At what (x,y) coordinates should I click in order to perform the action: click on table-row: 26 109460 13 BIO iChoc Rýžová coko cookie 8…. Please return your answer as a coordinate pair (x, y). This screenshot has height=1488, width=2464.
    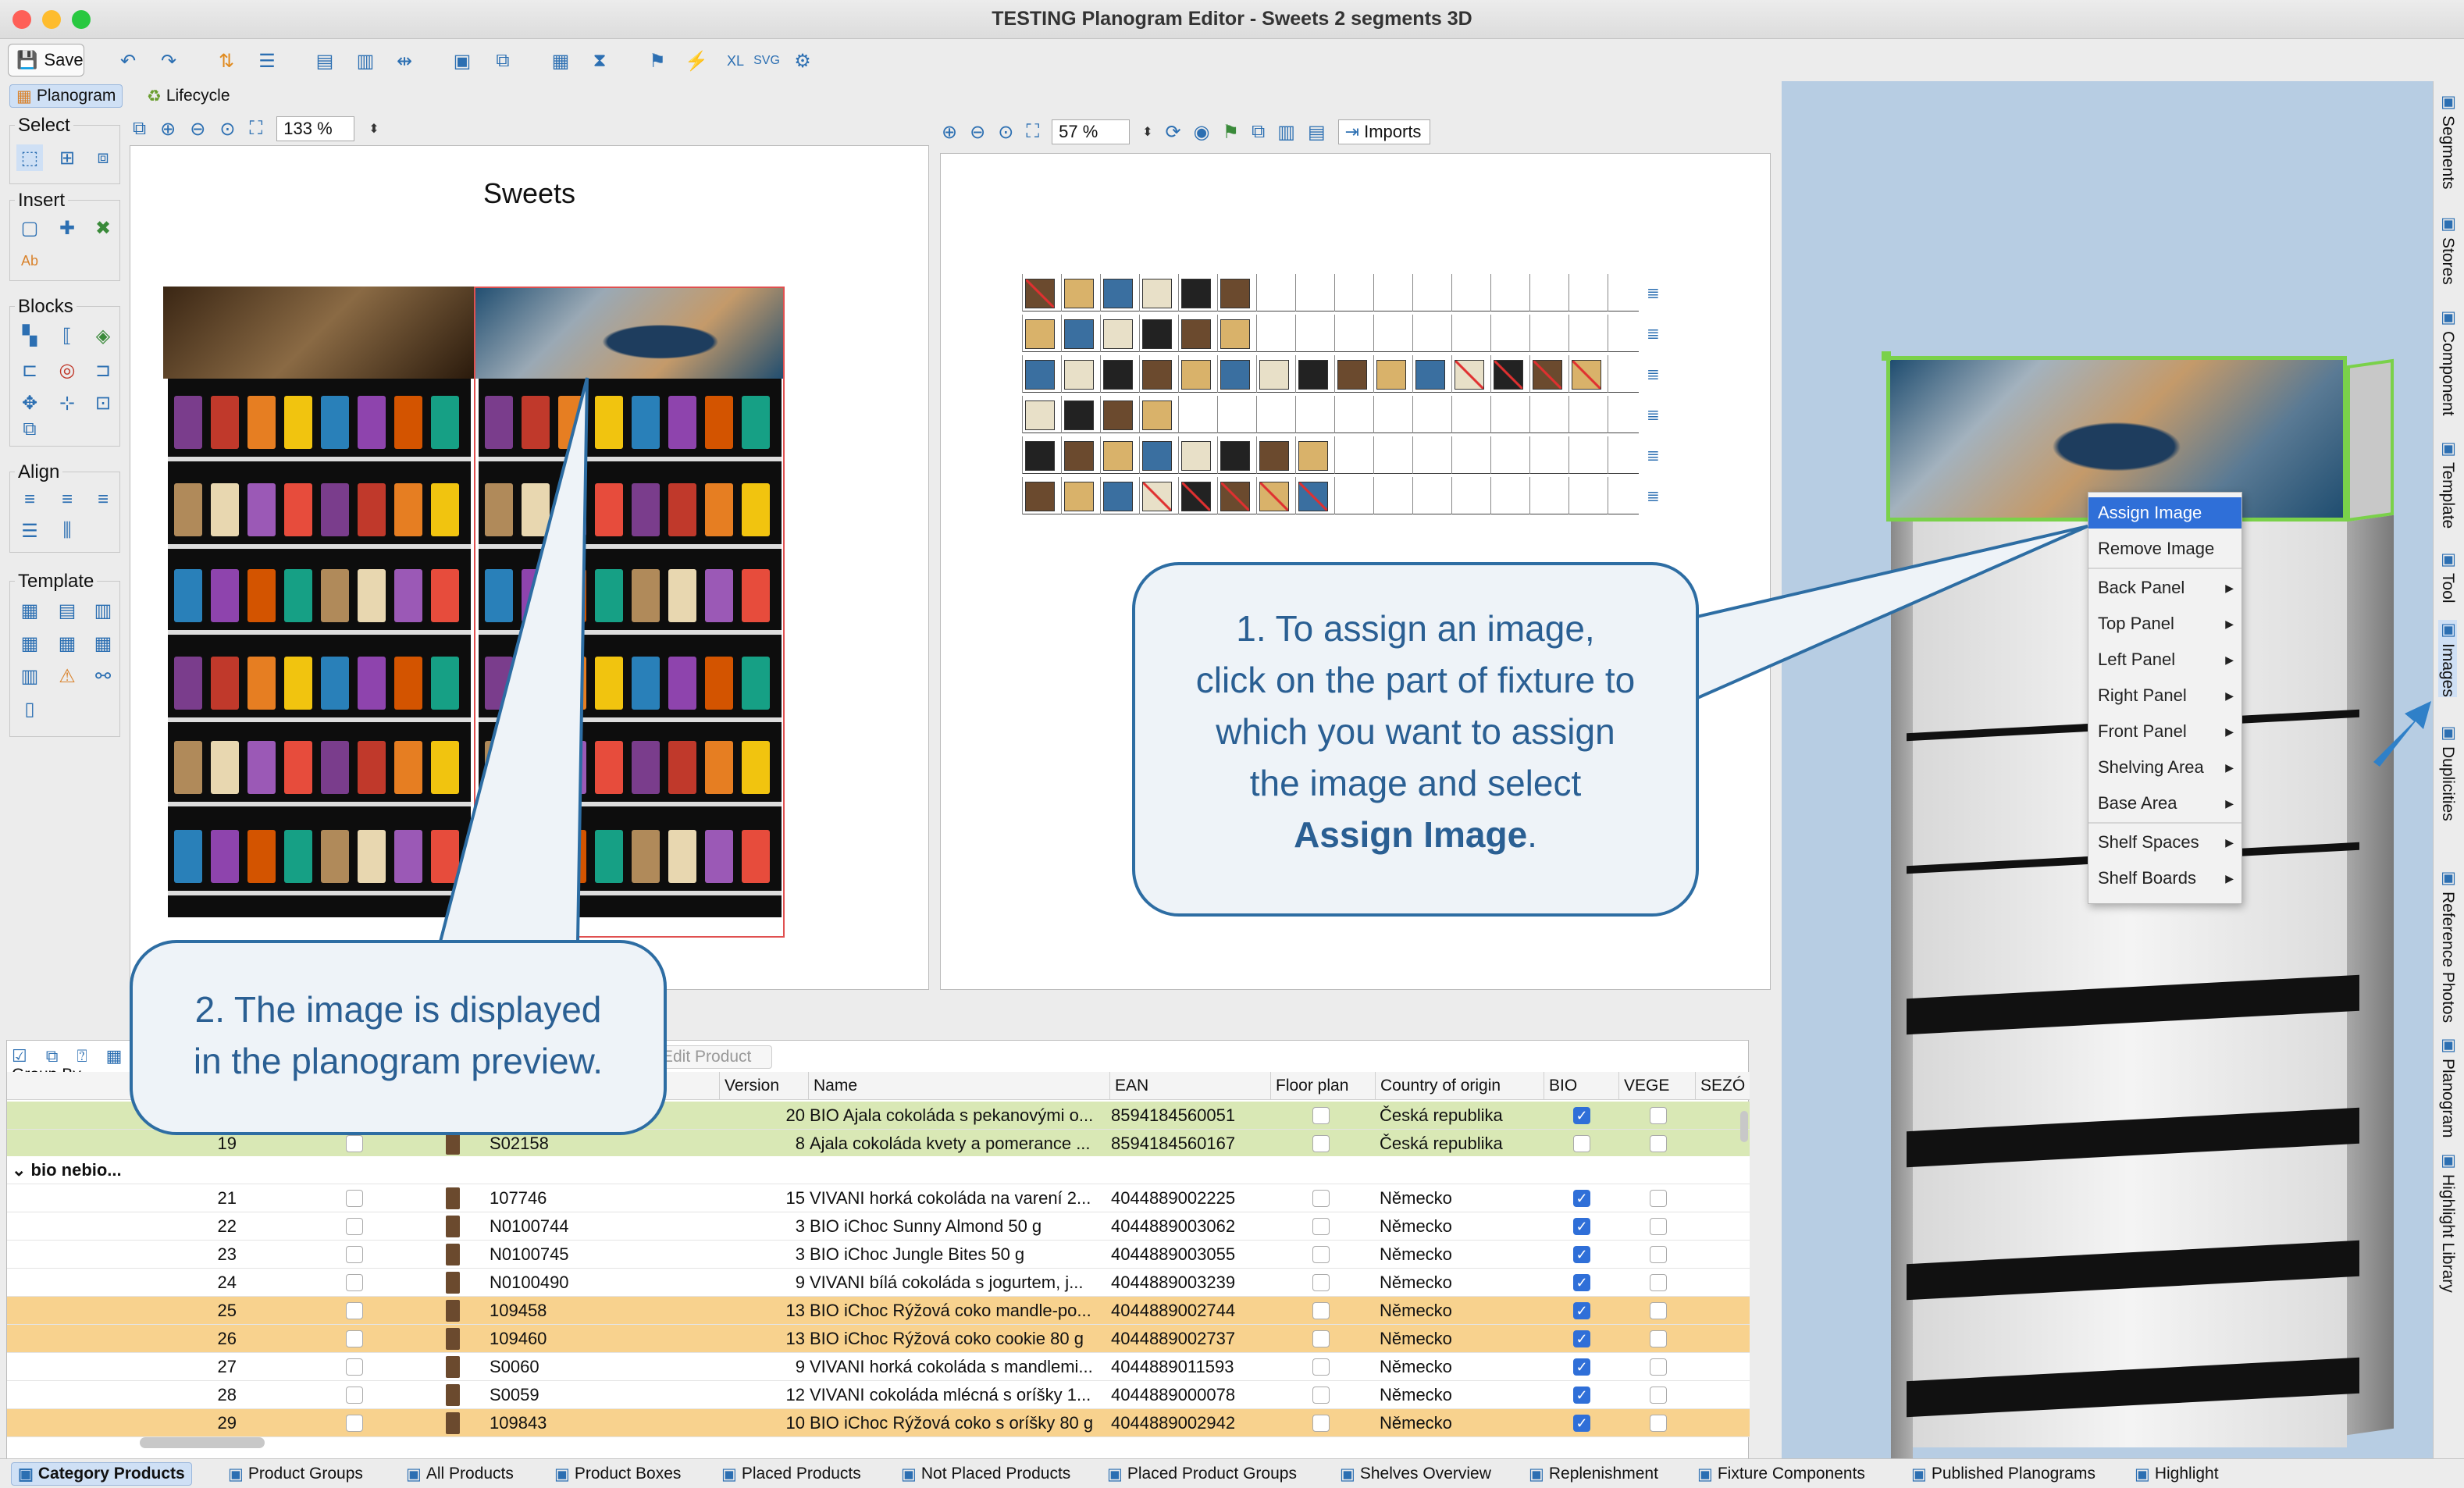
    Looking at the image, I should click on (879, 1339).